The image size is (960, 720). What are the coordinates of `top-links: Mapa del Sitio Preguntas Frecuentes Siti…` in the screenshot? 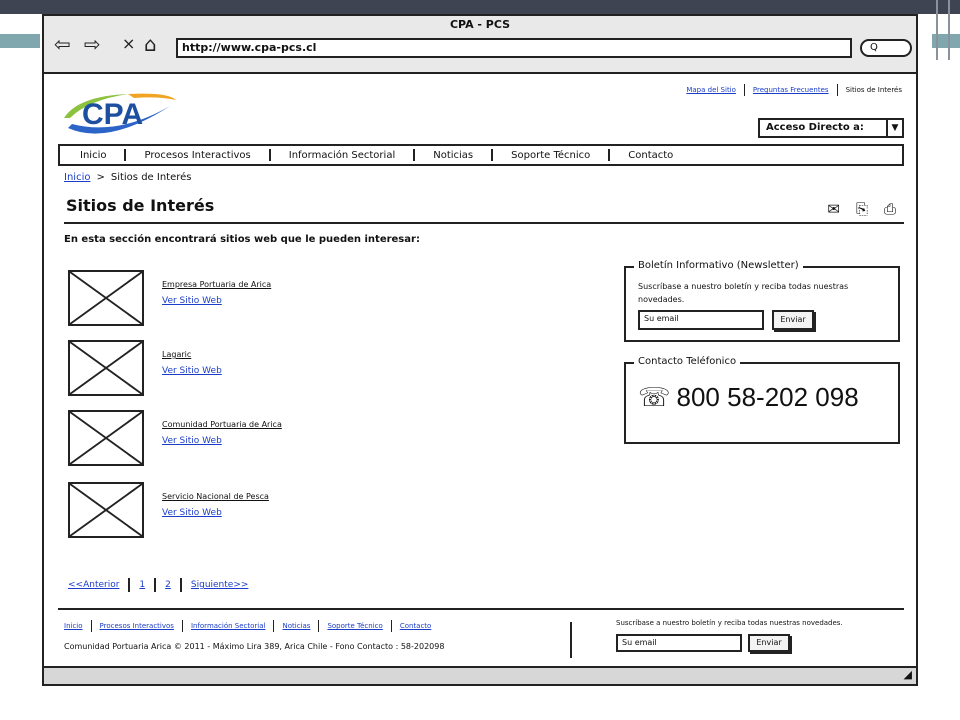 It's located at (794, 90).